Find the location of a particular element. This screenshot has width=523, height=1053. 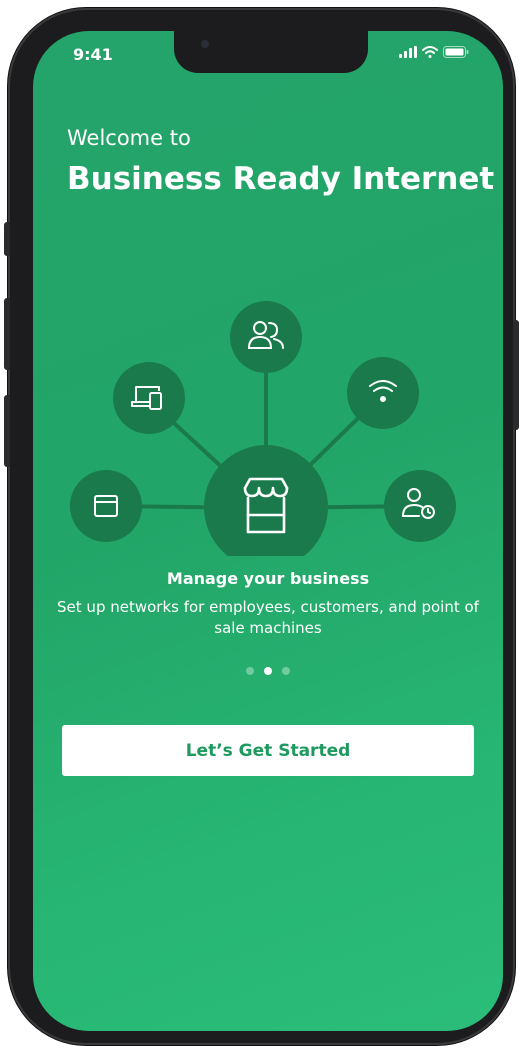

notch is located at coordinates (271, 52).